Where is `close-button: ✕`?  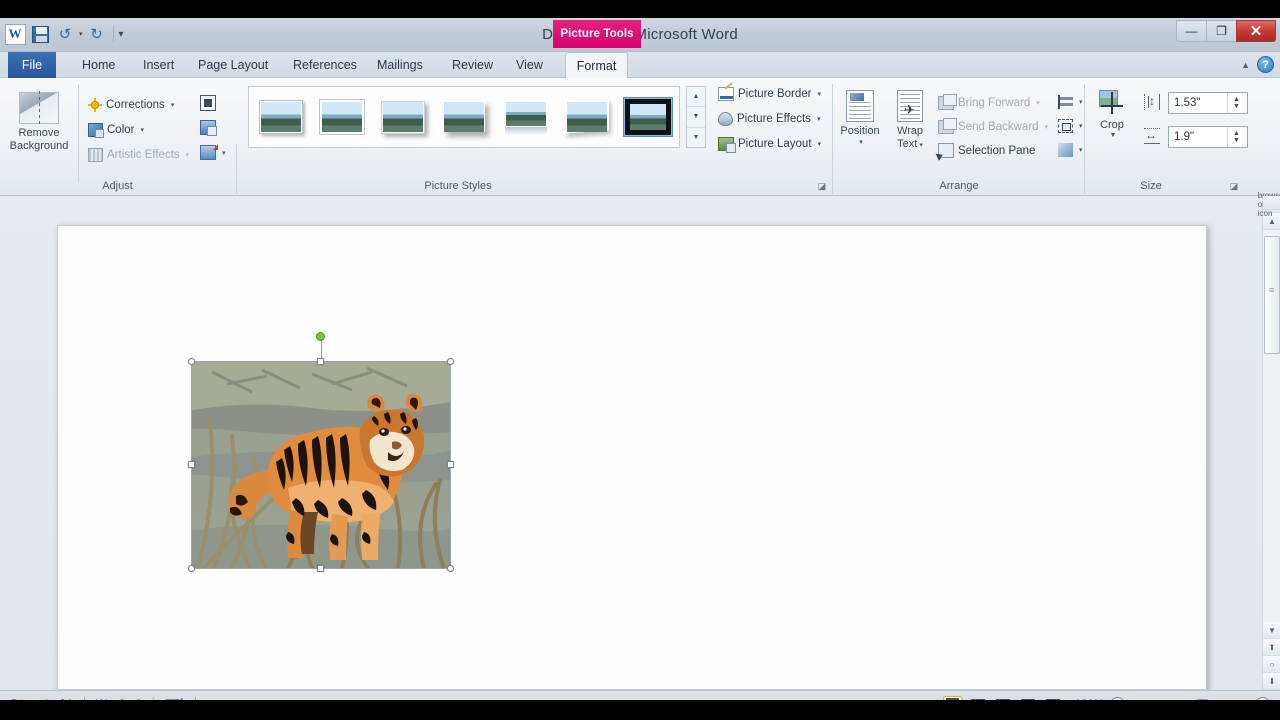
close-button: ✕ is located at coordinates (1256, 31).